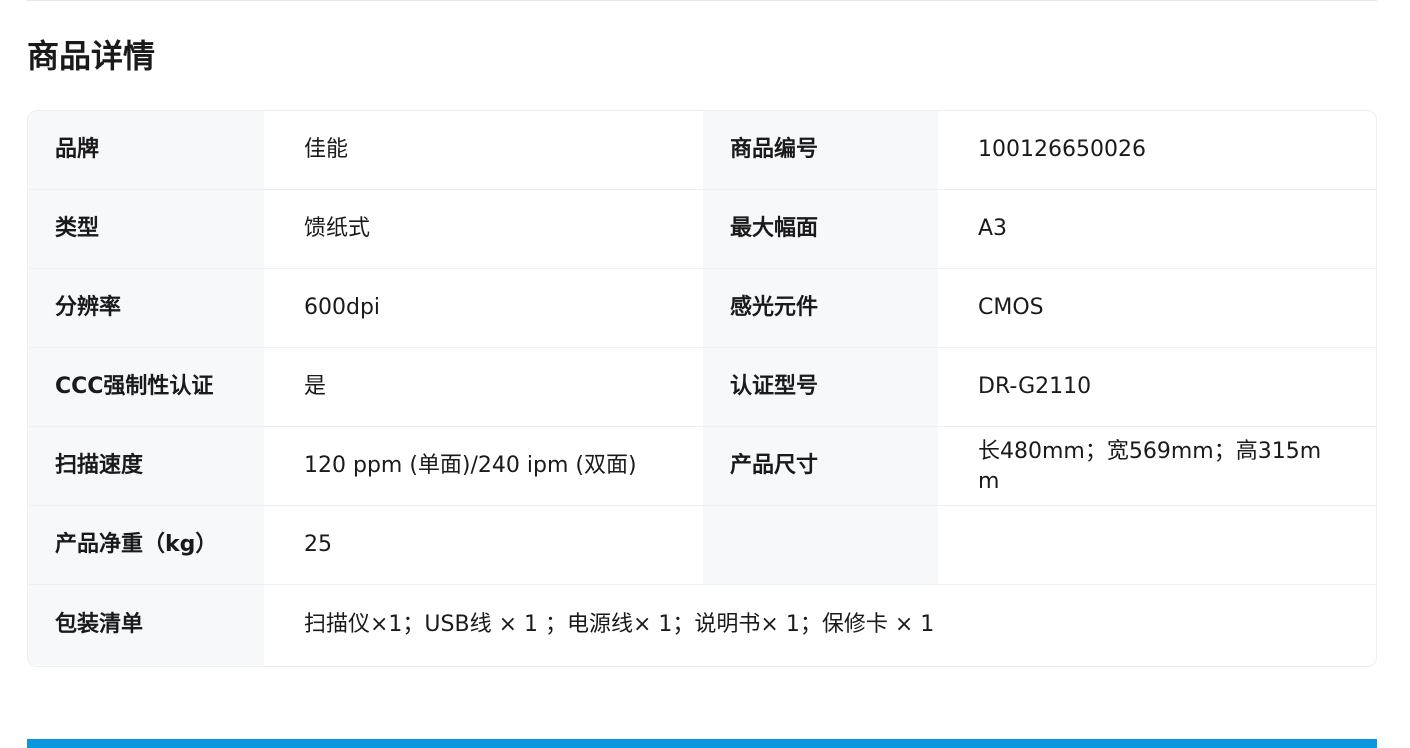 The width and height of the screenshot is (1410, 748). I want to click on spec-row: 品牌 佳能 商品编号 100126650026, so click(702, 150).